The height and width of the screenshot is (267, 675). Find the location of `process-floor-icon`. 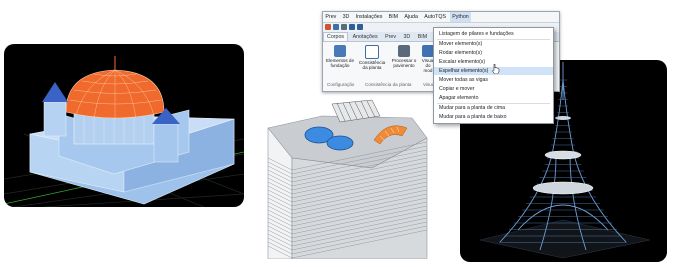

process-floor-icon is located at coordinates (404, 51).